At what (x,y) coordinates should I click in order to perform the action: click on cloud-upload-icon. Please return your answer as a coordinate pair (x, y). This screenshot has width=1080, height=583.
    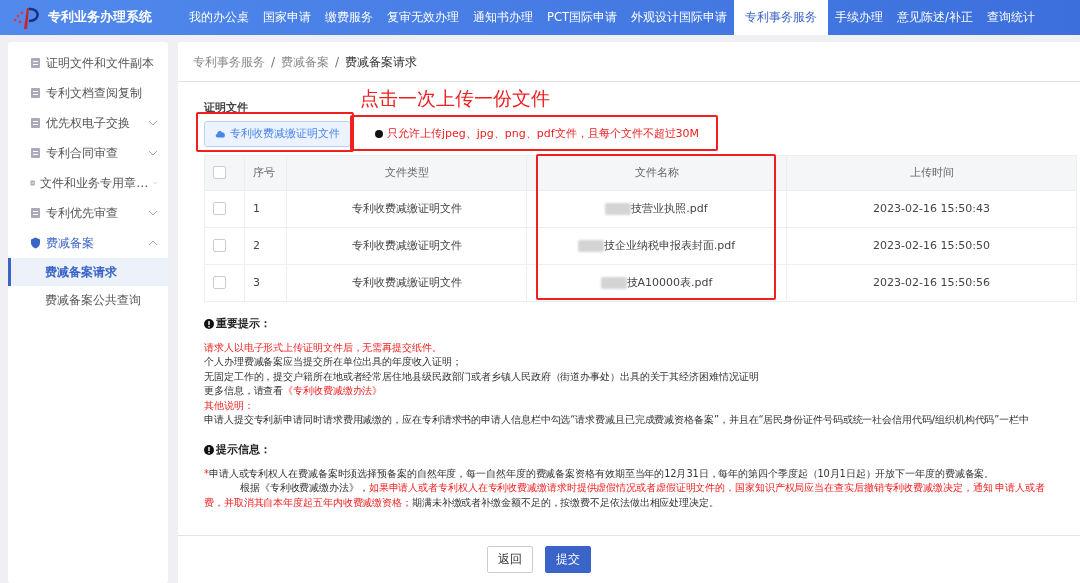
    Looking at the image, I should click on (220, 134).